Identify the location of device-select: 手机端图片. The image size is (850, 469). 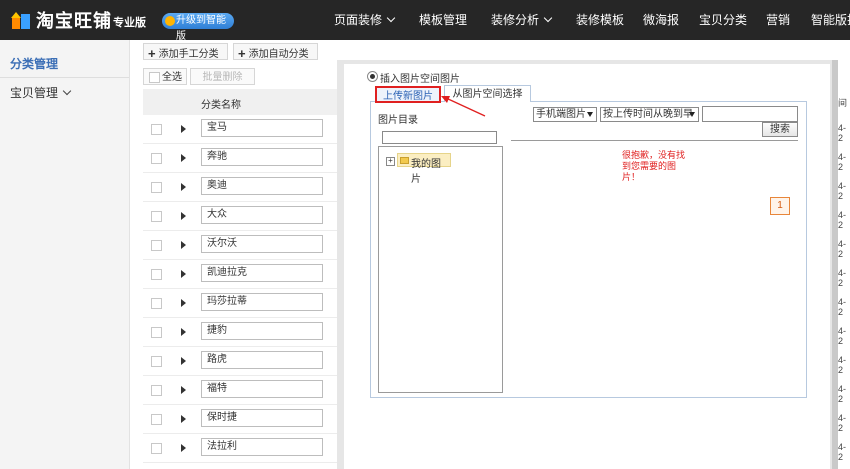
(565, 114).